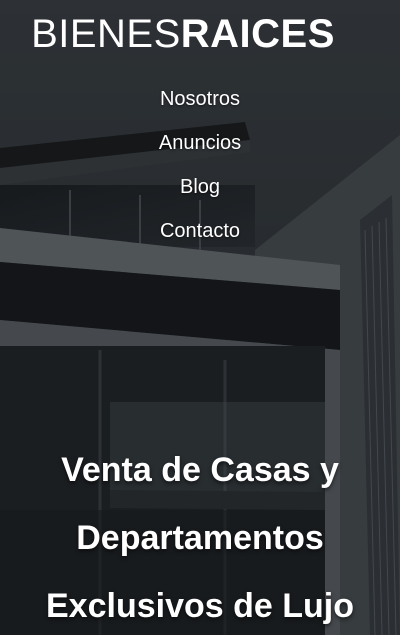  I want to click on hero-heading-line: Departamentos, so click(200, 538).